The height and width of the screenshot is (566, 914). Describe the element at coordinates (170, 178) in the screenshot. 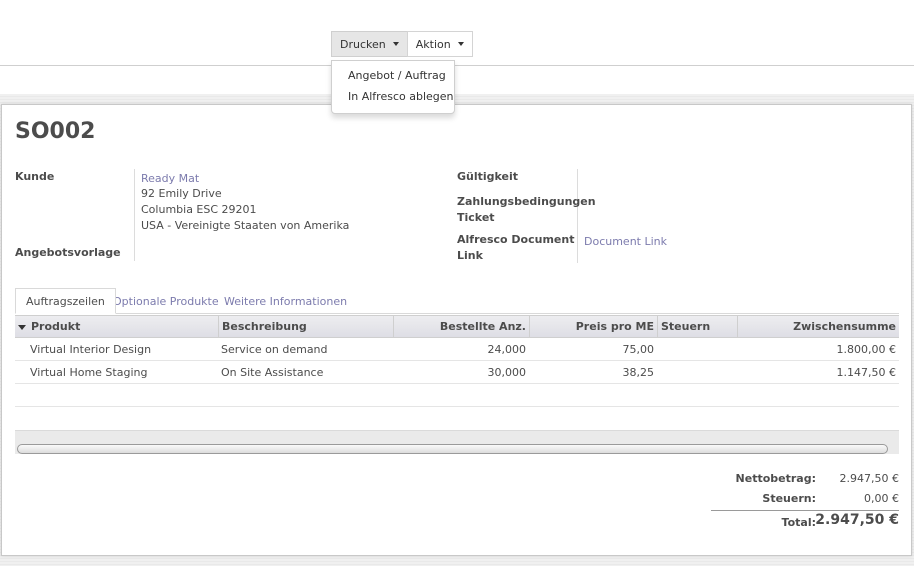

I see `customer-name-link: Ready Mat` at that location.